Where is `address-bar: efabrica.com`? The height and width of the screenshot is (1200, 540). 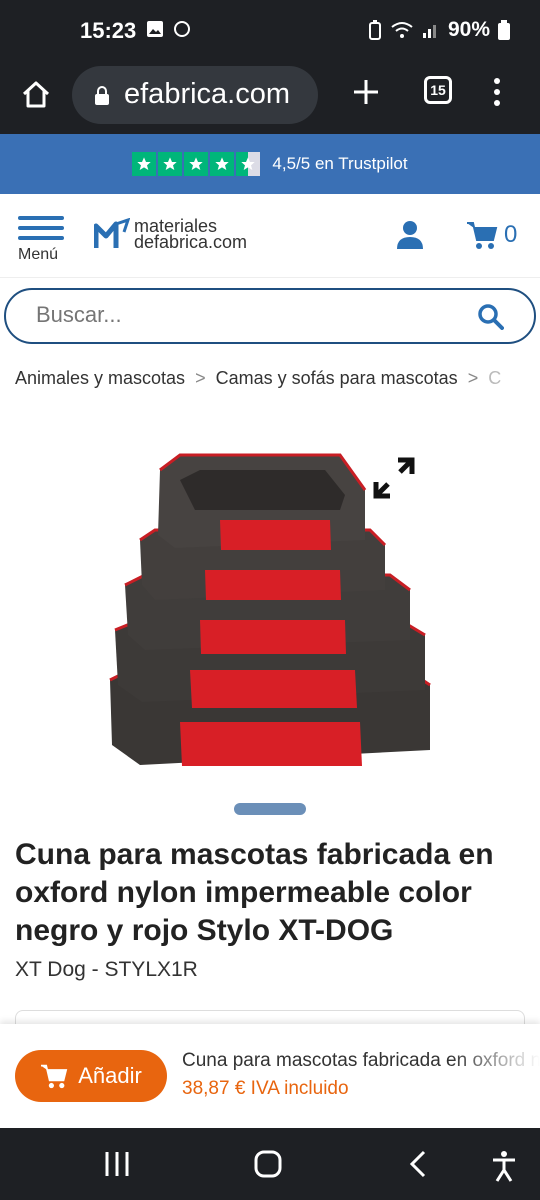
address-bar: efabrica.com is located at coordinates (195, 95).